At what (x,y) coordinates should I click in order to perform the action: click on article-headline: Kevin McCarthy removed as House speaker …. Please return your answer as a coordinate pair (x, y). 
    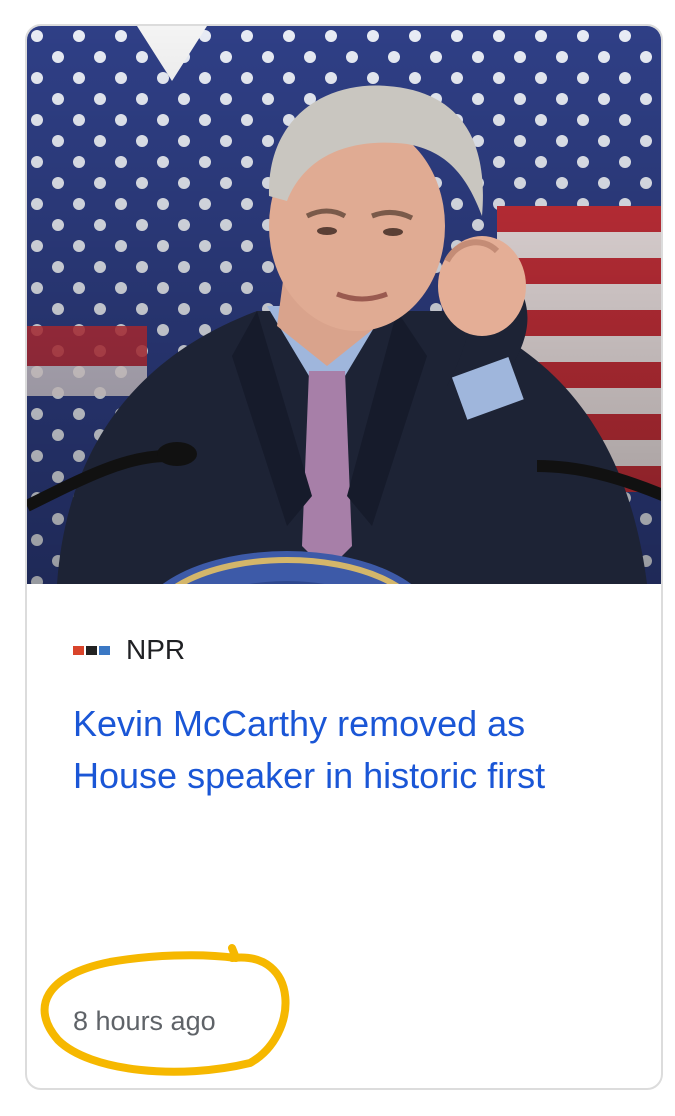
    Looking at the image, I should click on (343, 750).